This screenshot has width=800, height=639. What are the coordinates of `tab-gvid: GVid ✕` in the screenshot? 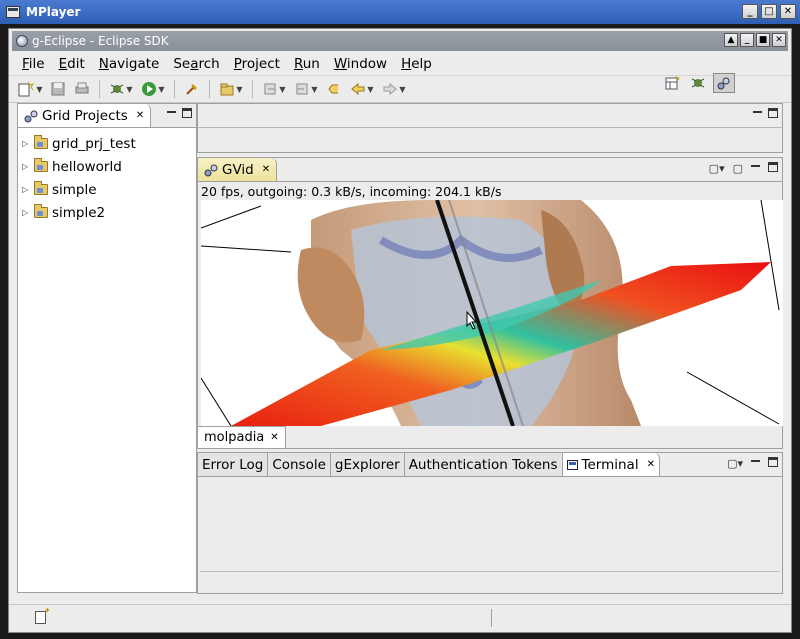 It's located at (238, 169).